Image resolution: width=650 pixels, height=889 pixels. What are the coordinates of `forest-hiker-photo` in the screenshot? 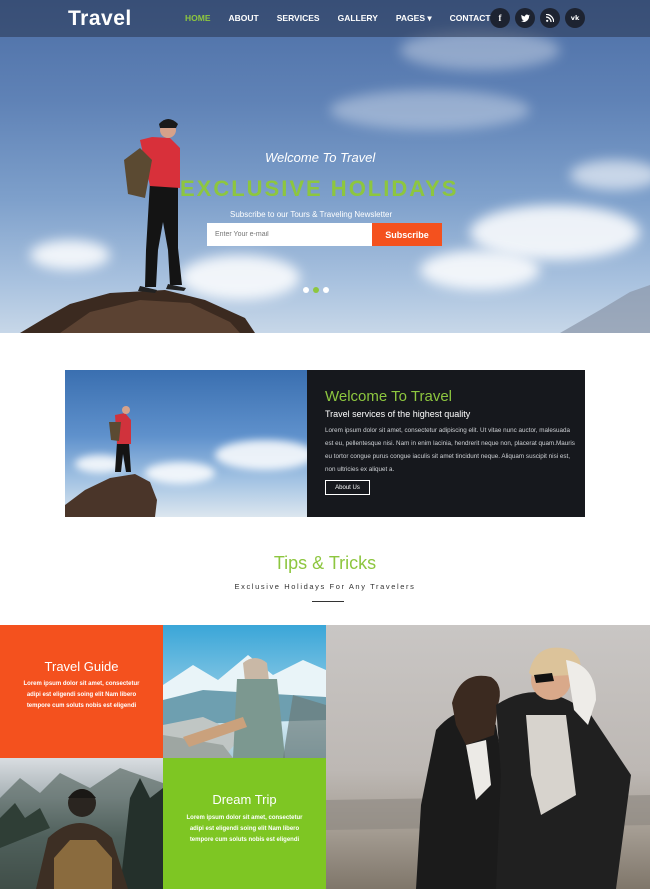 It's located at (81, 823).